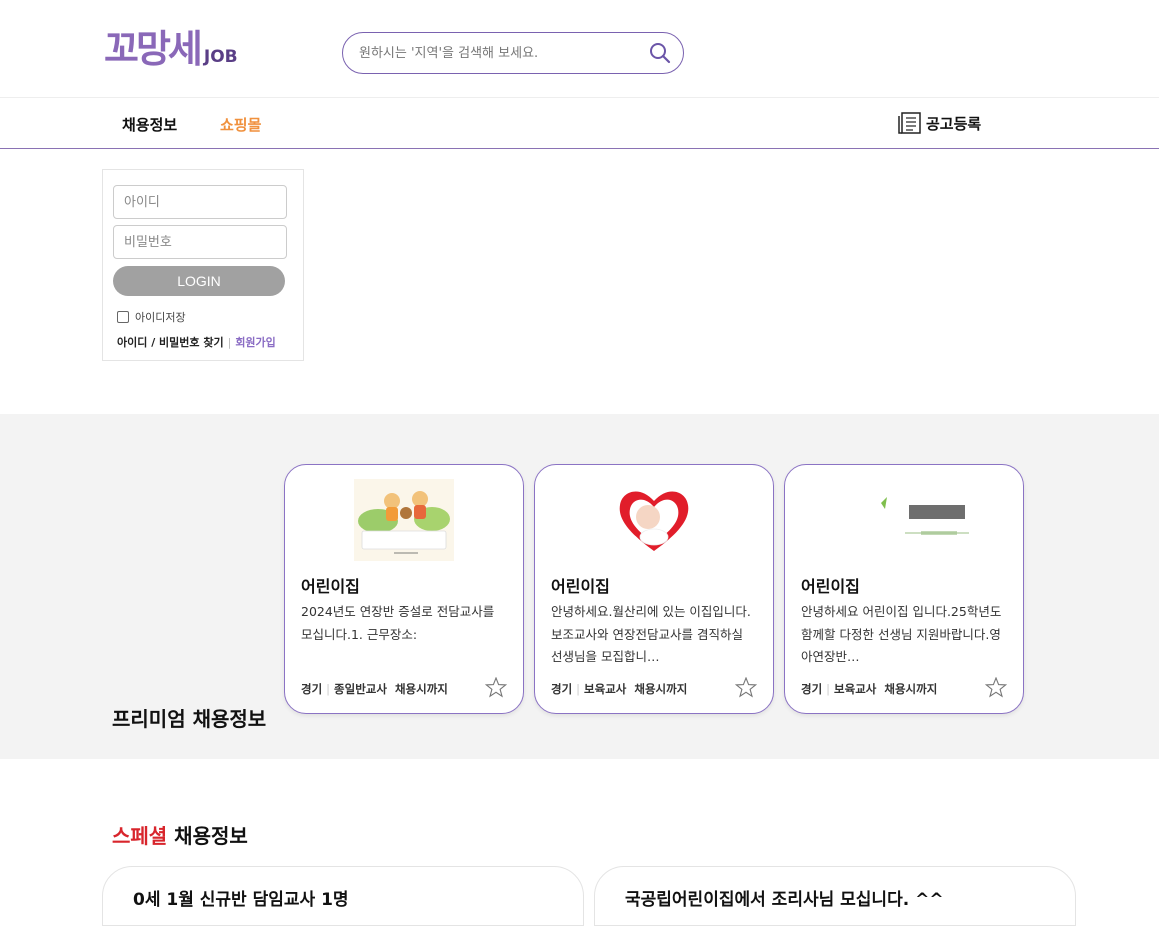 The height and width of the screenshot is (926, 1159). I want to click on special-title-accent: 스페셜, so click(140, 836).